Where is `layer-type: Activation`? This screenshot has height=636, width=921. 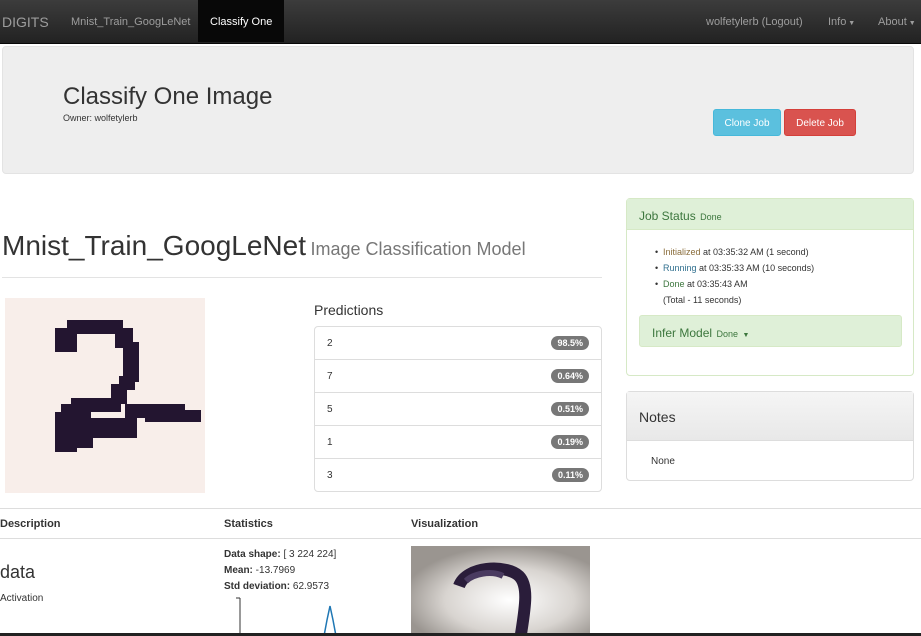
layer-type: Activation is located at coordinates (22, 598).